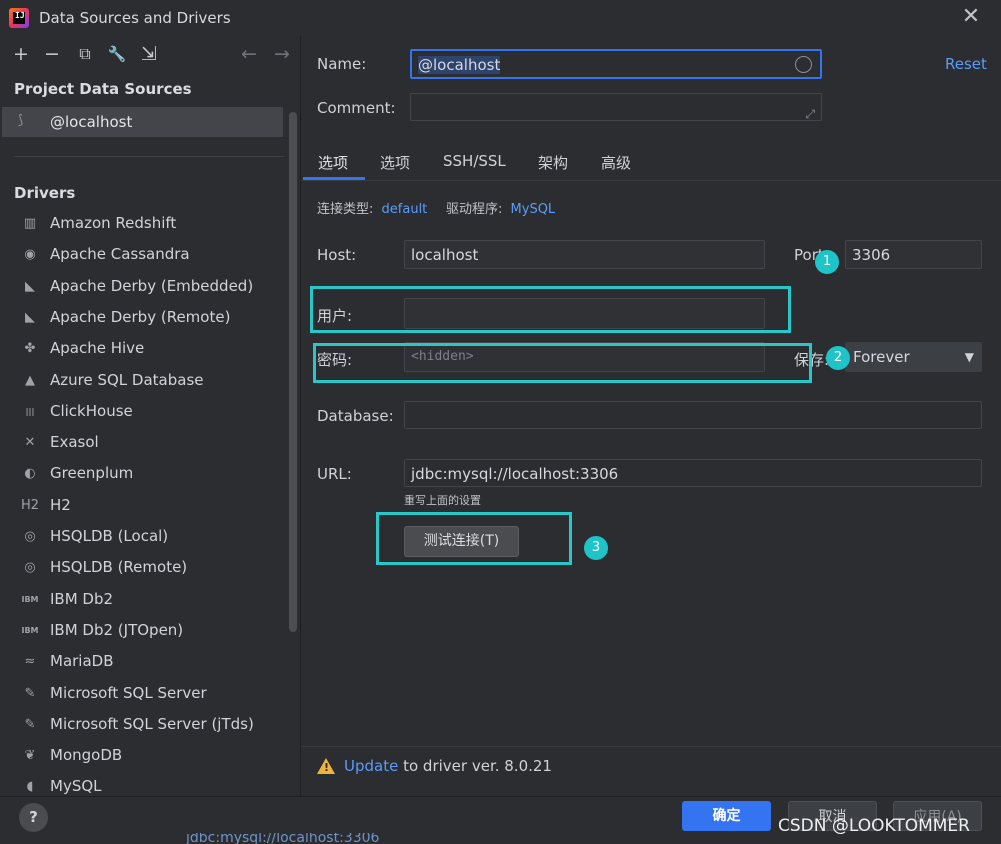 This screenshot has height=844, width=1001. I want to click on driver-label: Apache Derby (Embedded), so click(152, 285).